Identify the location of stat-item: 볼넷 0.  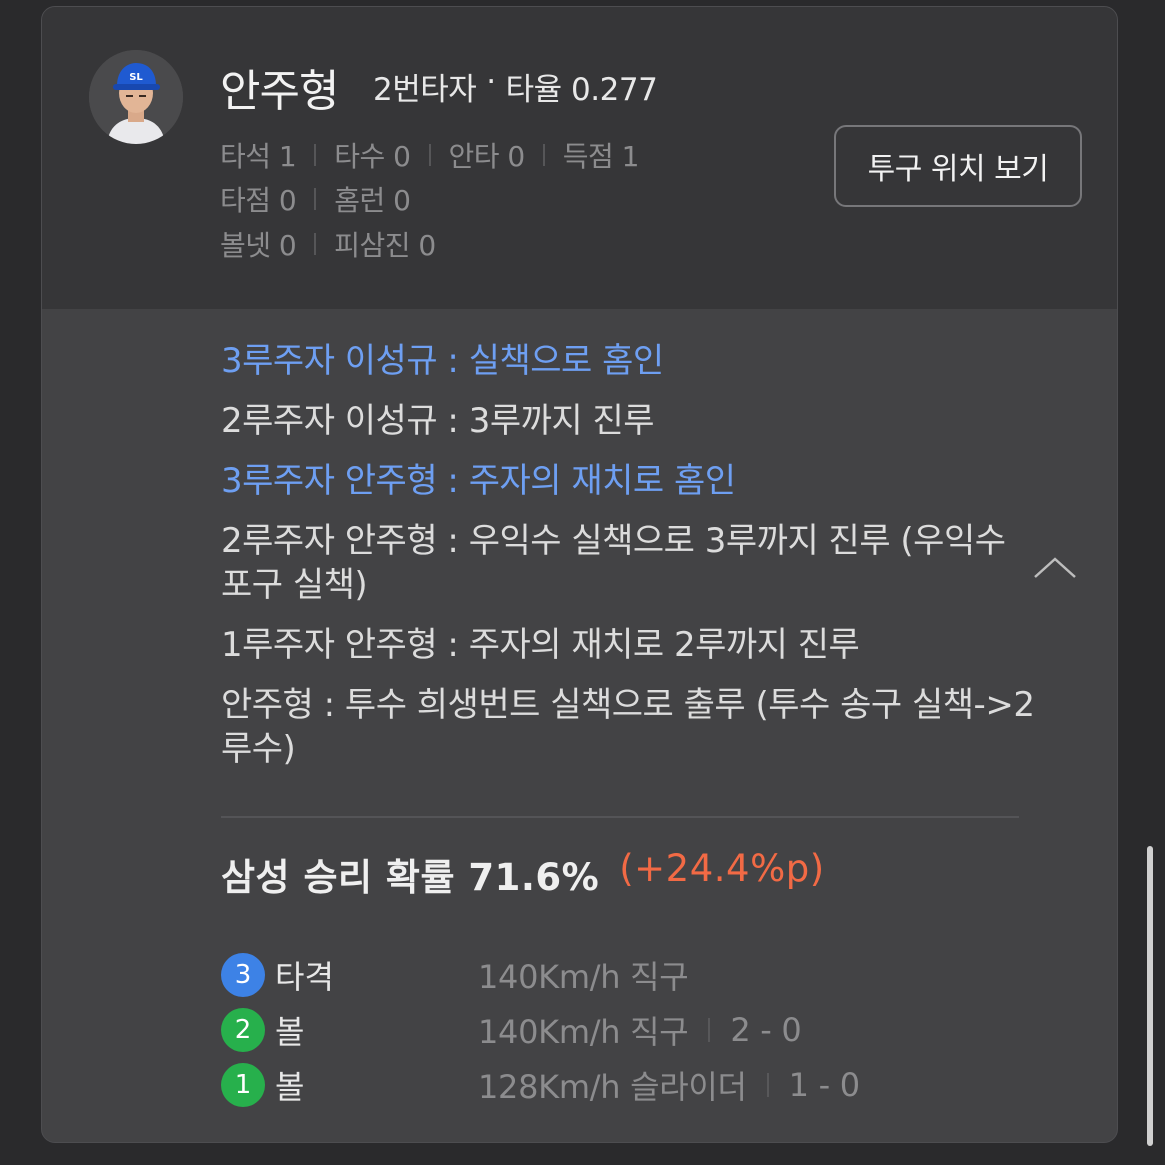
(258, 245).